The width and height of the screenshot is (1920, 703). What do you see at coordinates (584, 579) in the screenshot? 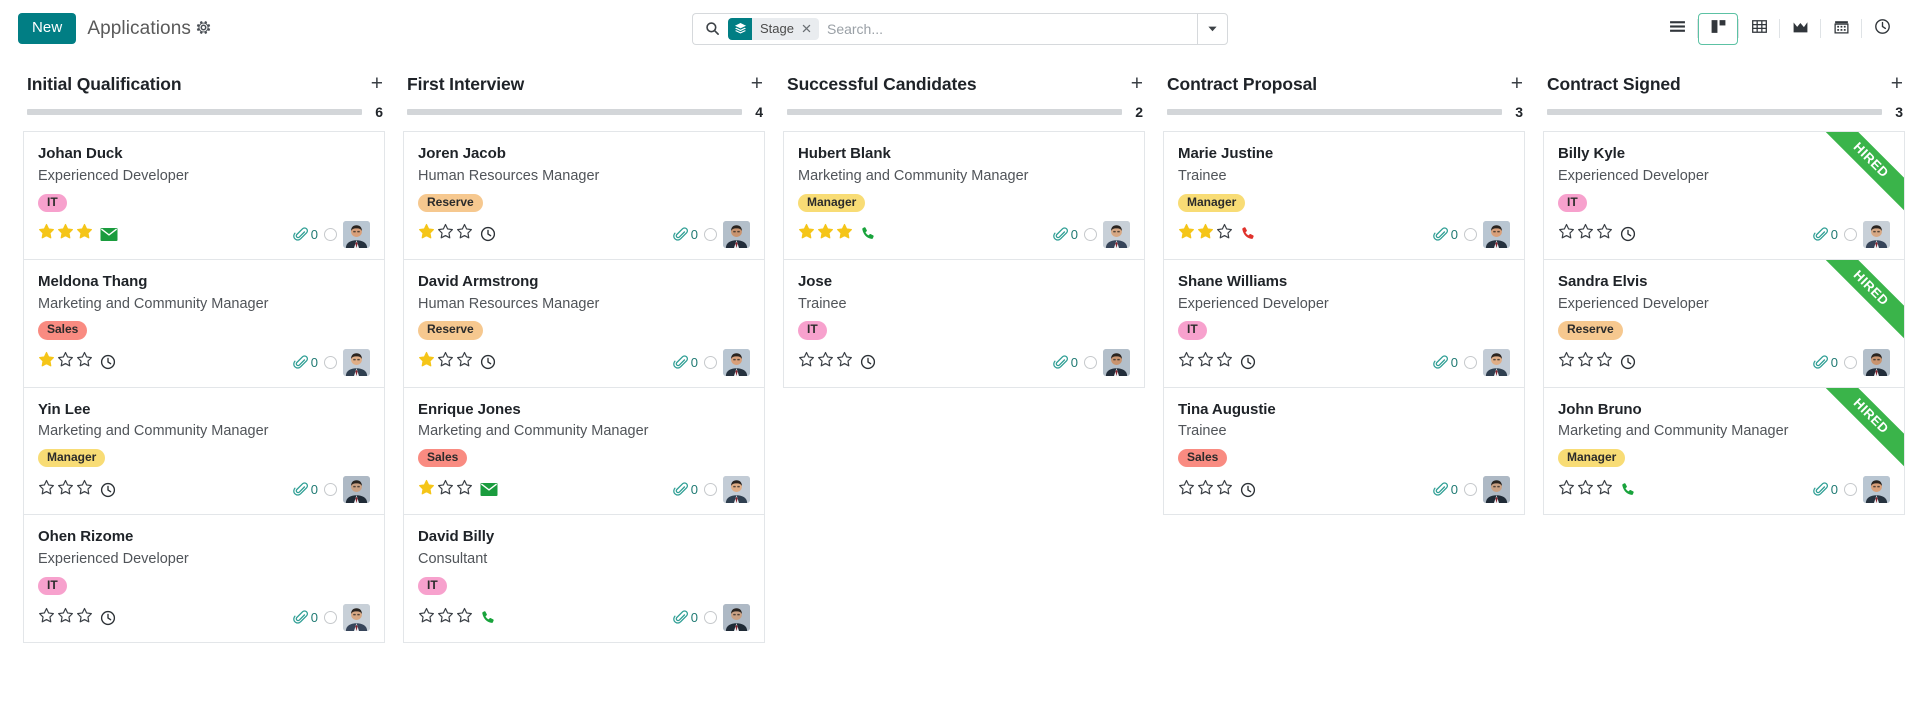
I see `kanban-card: David Billy Consultant IT 0` at bounding box center [584, 579].